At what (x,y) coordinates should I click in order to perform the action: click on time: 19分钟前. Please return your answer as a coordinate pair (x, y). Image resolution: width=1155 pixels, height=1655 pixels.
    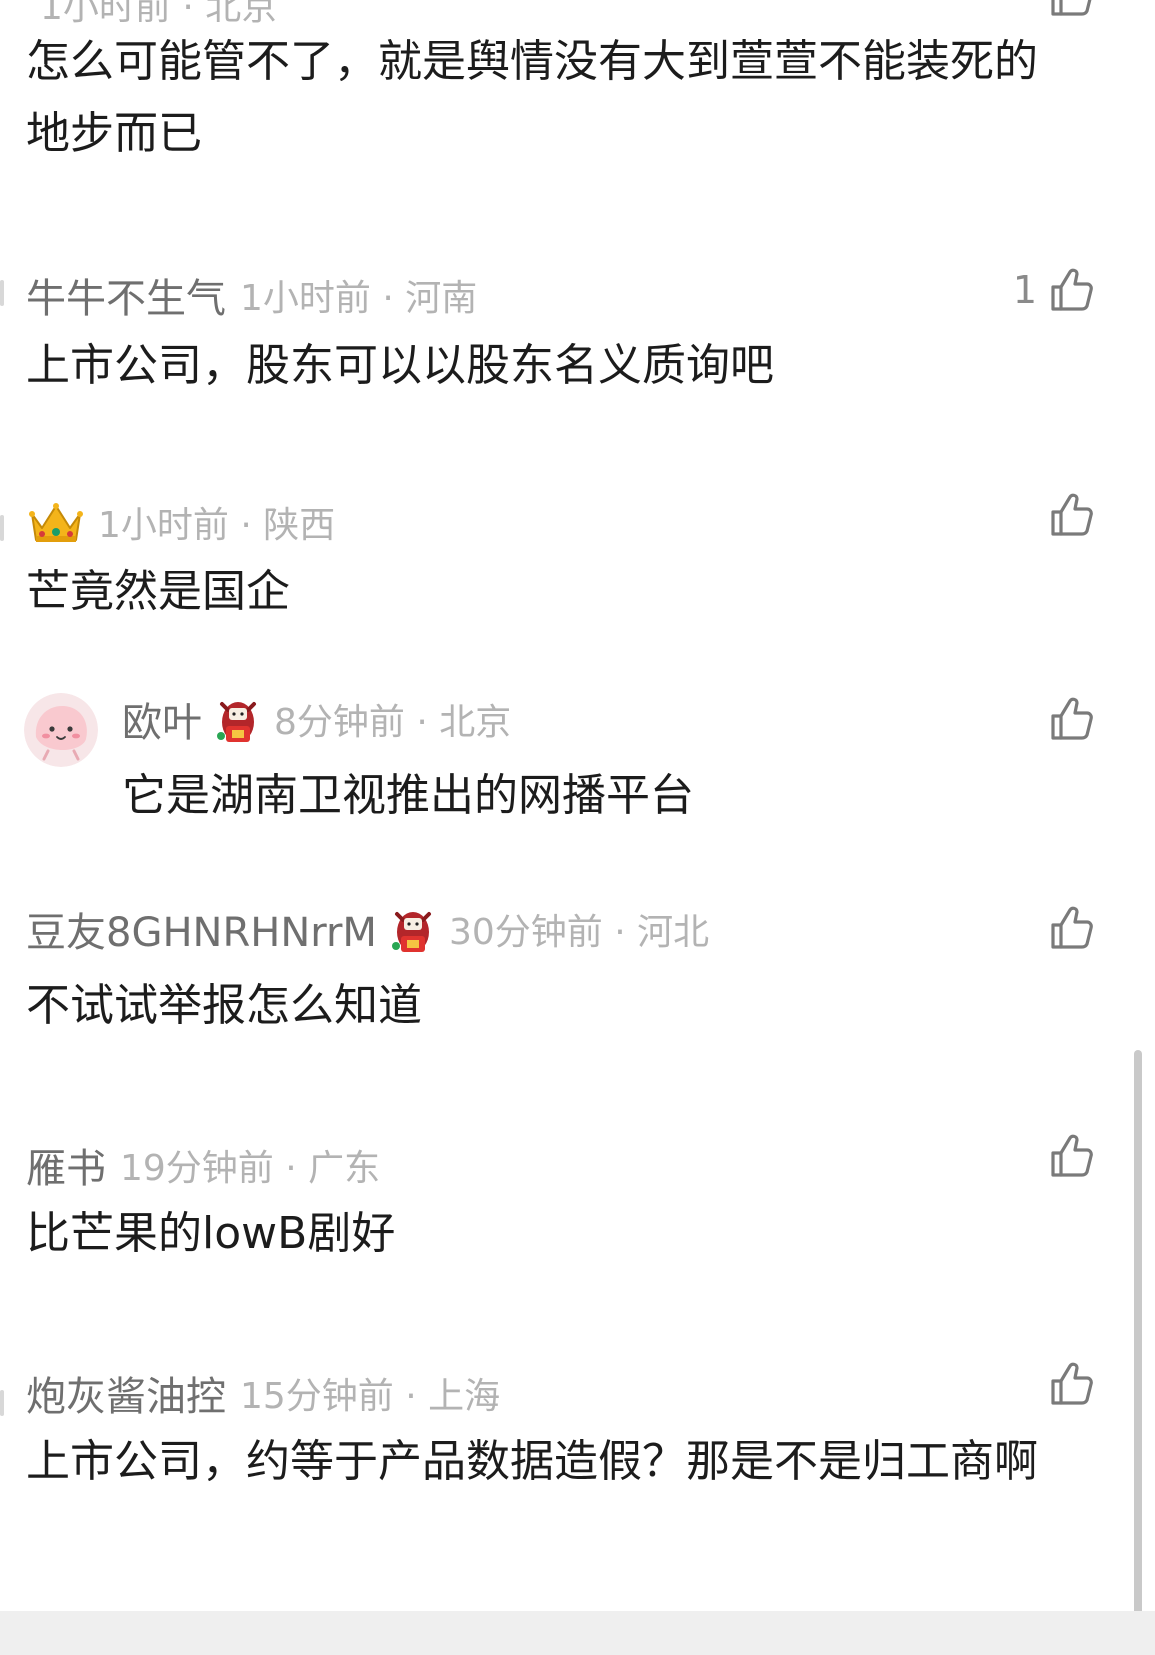
    Looking at the image, I should click on (197, 1168).